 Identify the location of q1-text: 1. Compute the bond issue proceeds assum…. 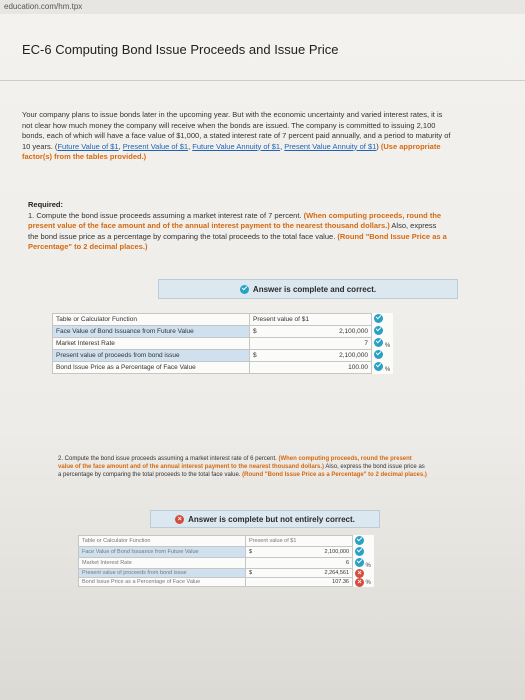
(165, 215).